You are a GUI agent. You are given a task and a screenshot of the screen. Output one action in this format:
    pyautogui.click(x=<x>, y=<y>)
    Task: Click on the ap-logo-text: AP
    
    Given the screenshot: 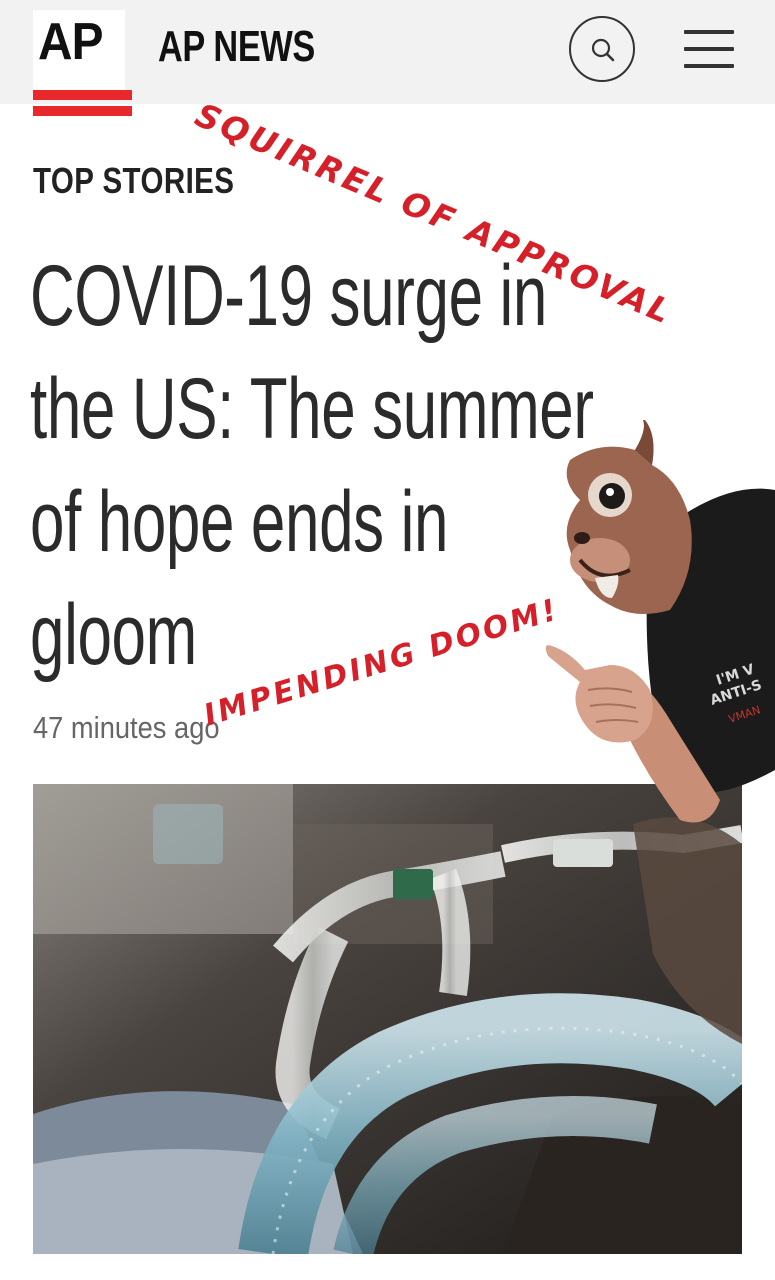 What is the action you would take?
    pyautogui.click(x=71, y=42)
    